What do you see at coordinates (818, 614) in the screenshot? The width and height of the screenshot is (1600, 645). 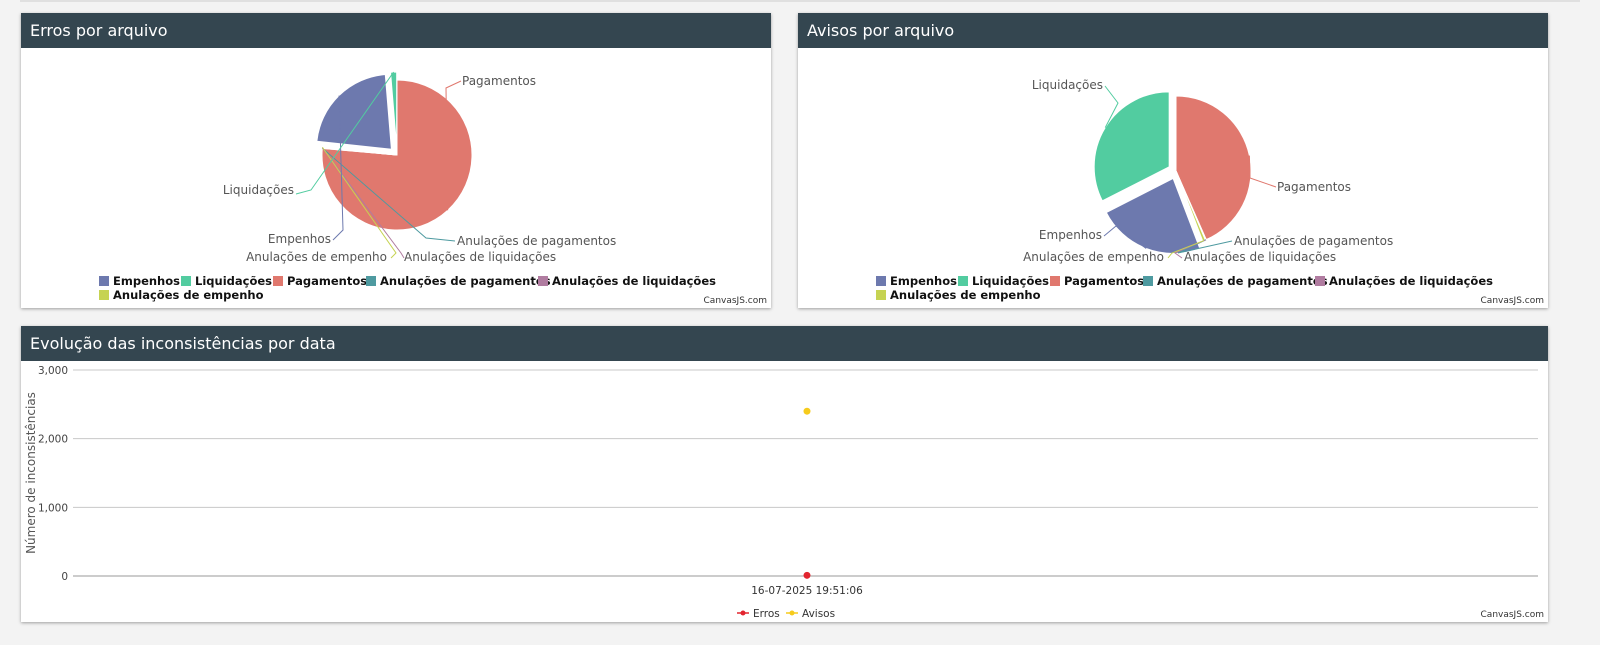 I see `legend-item-avisos: Avisos` at bounding box center [818, 614].